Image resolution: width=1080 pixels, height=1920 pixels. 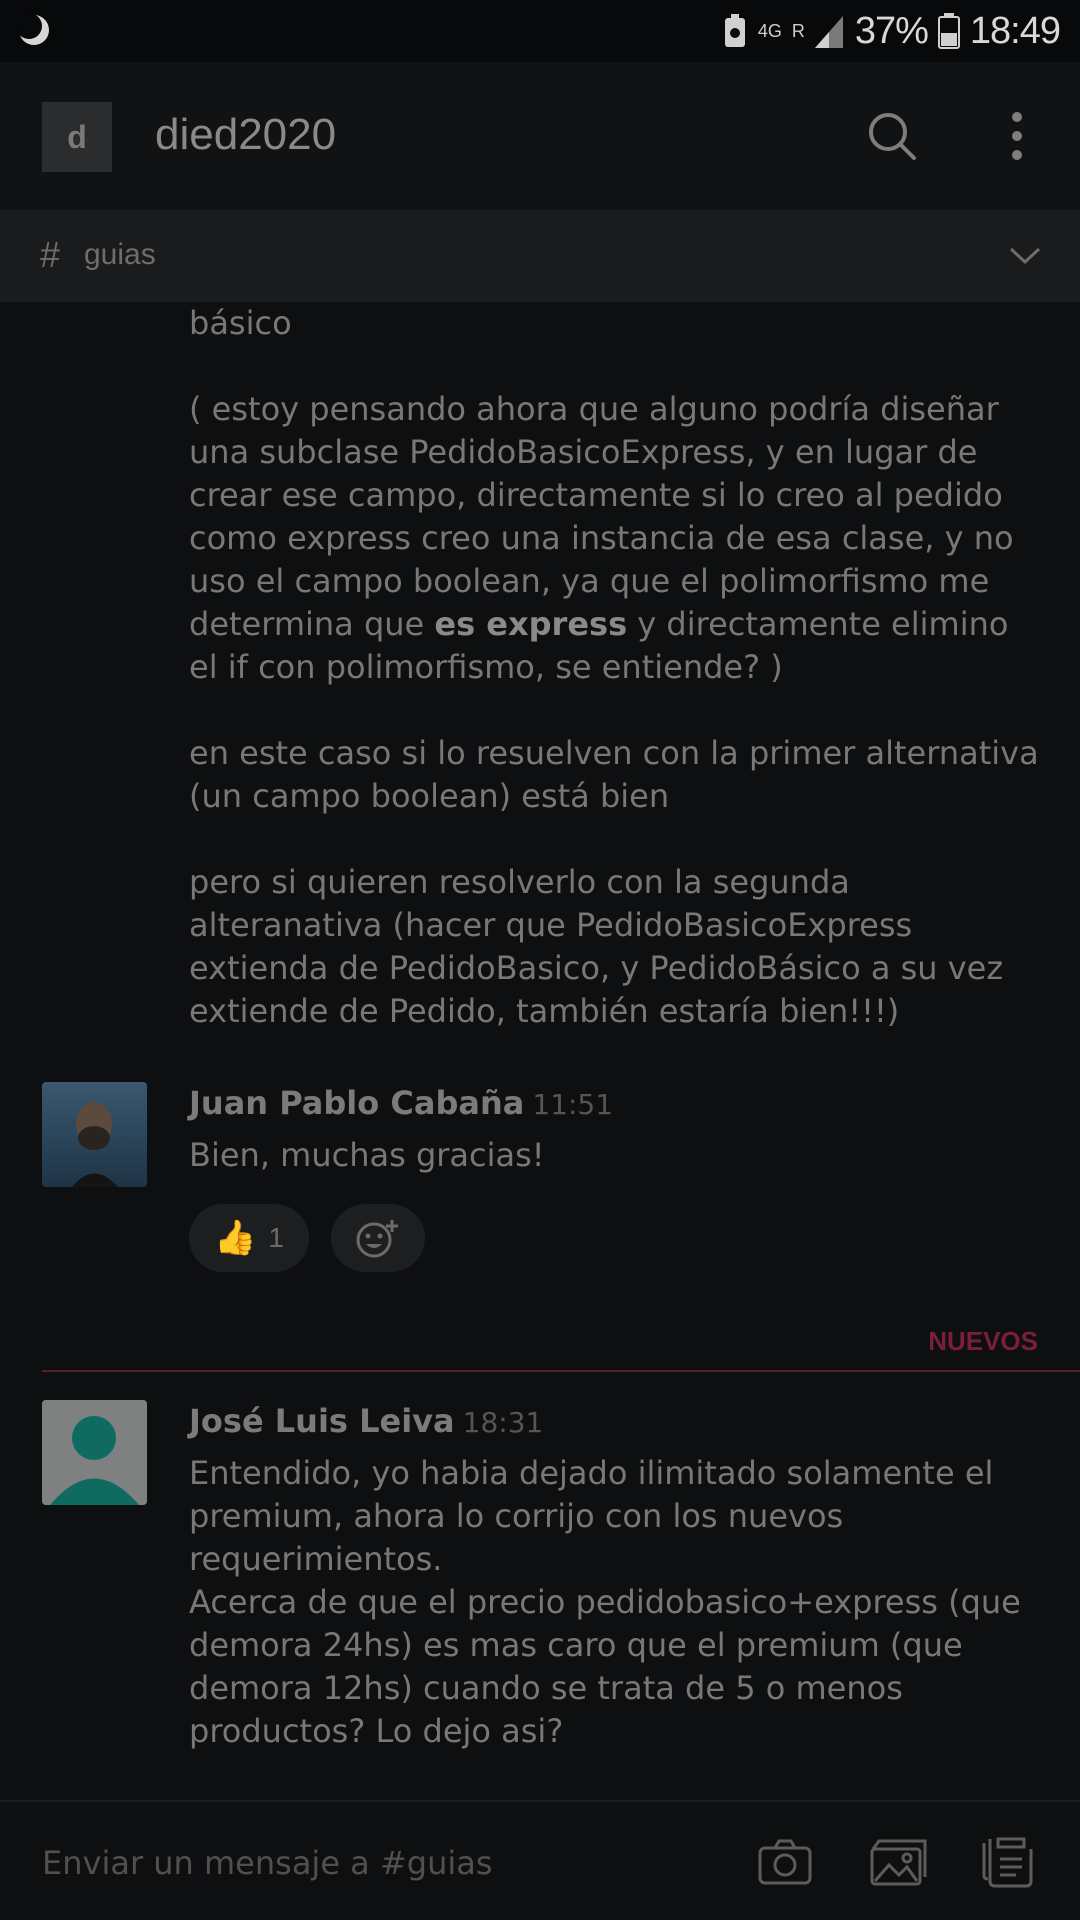 What do you see at coordinates (245, 135) in the screenshot?
I see `workspace-name: died2020` at bounding box center [245, 135].